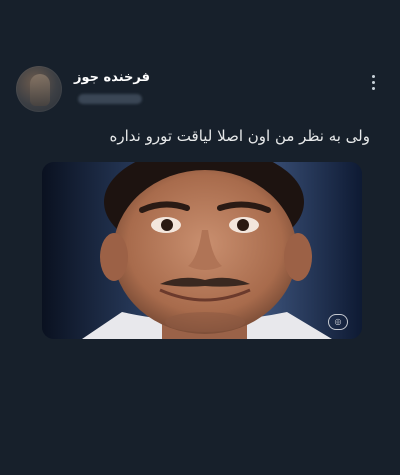 This screenshot has height=475, width=400. I want to click on author-handle-blurred, so click(110, 99).